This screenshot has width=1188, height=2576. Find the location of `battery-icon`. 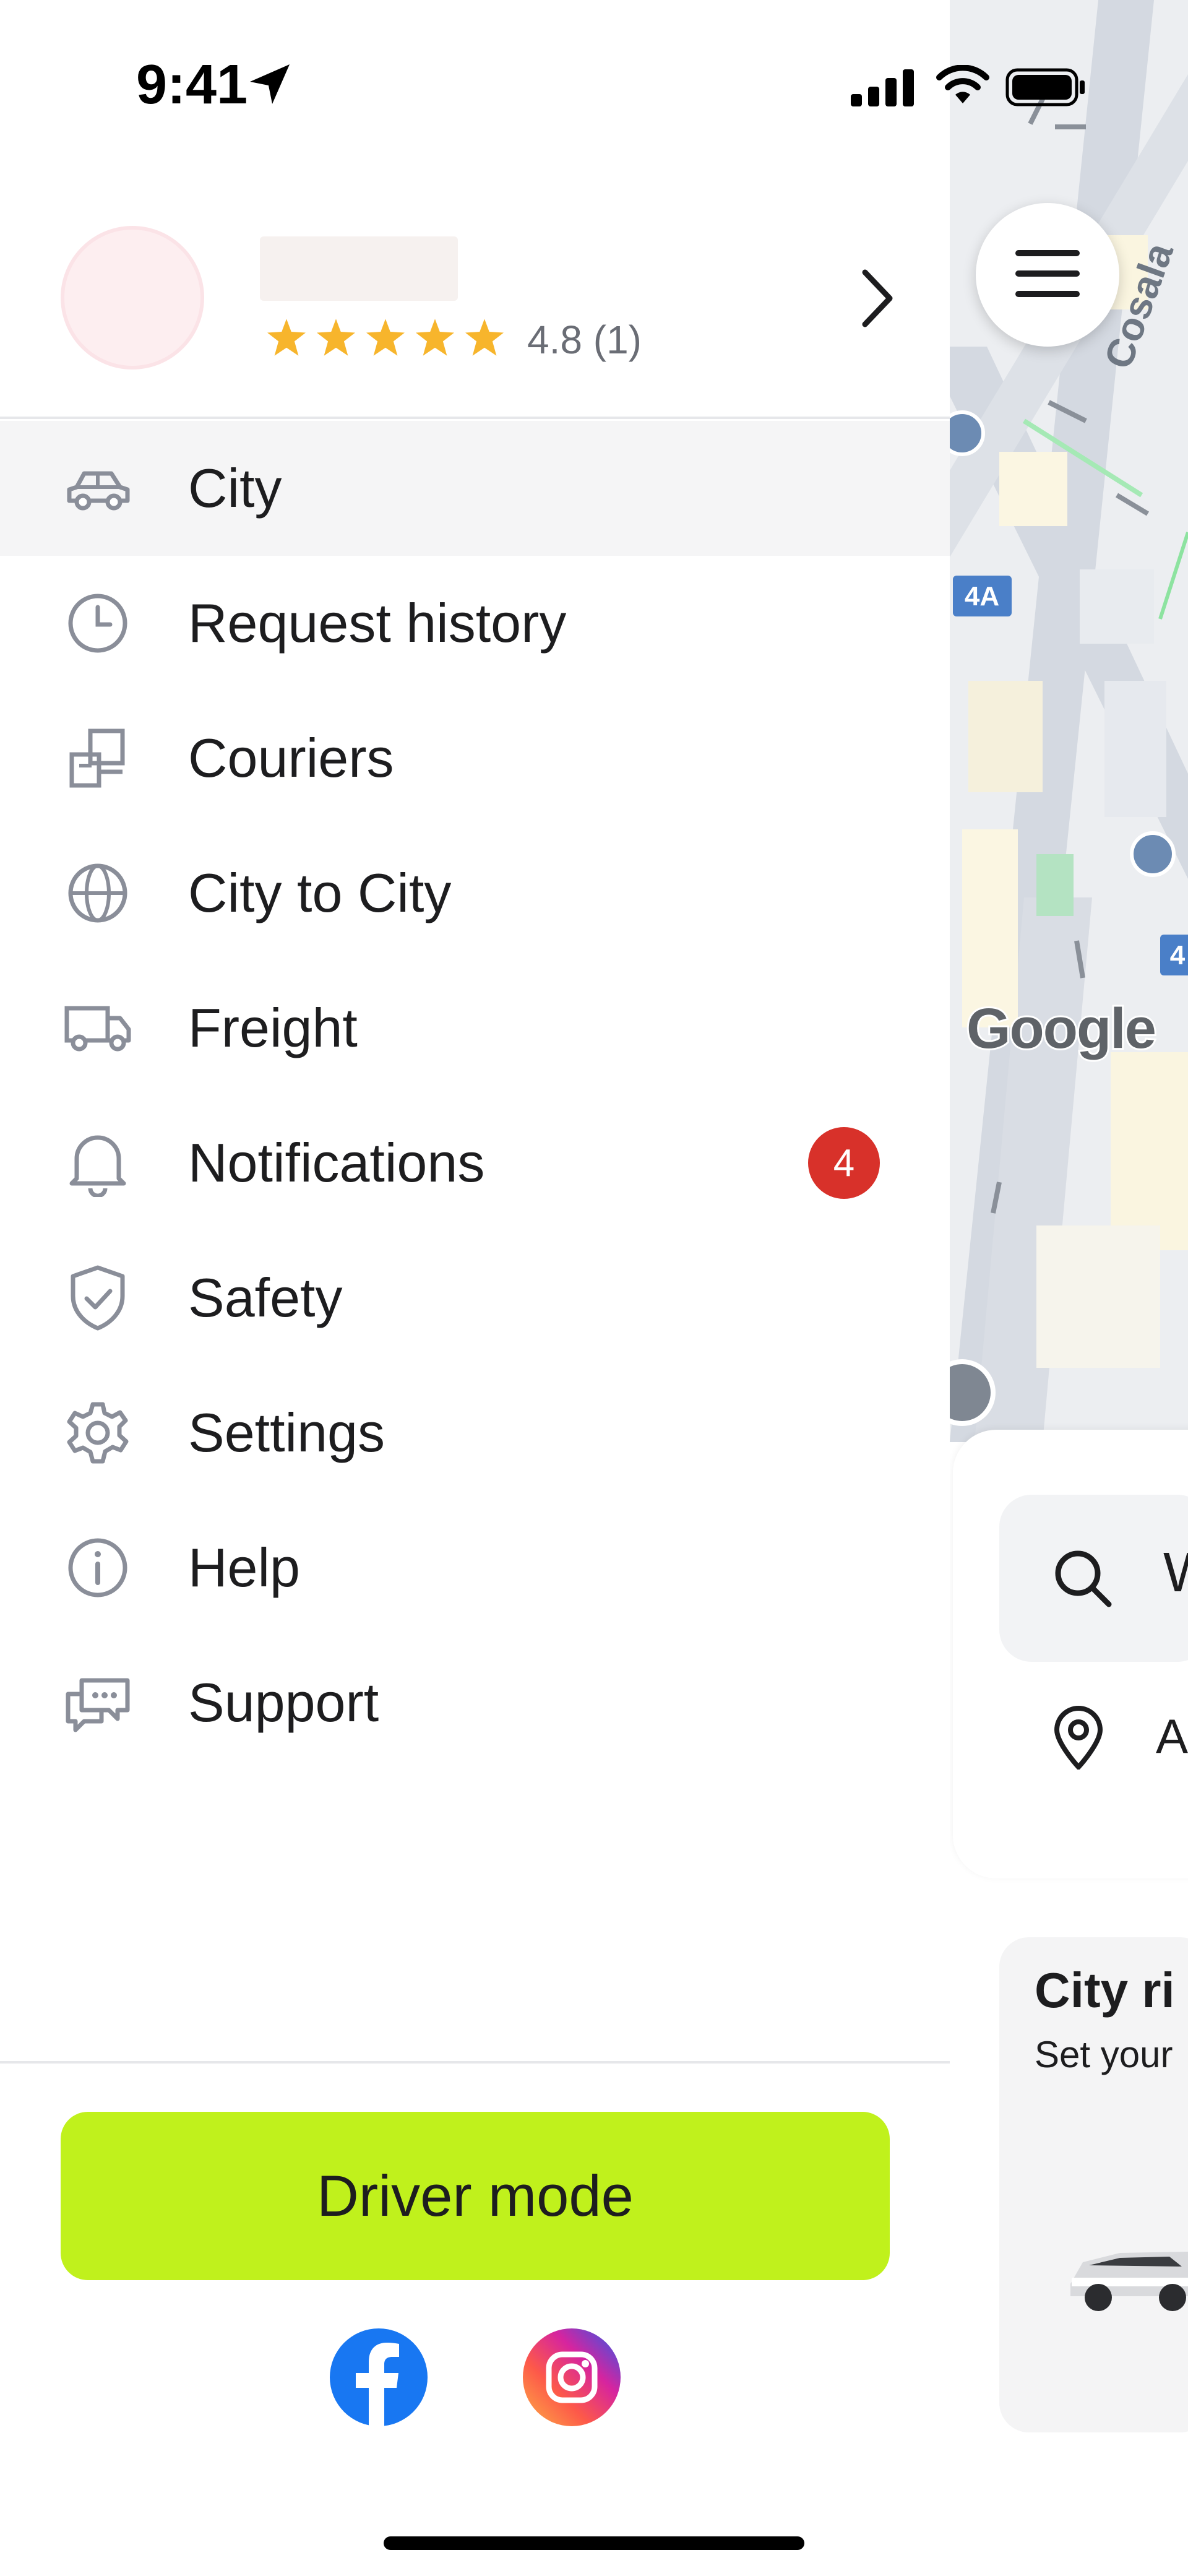

battery-icon is located at coordinates (1045, 89).